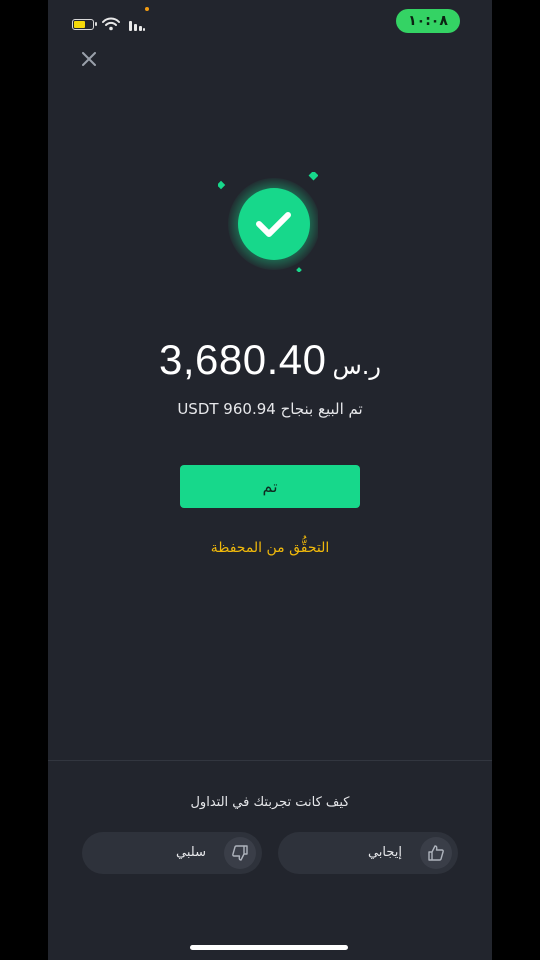 The width and height of the screenshot is (540, 960). I want to click on thumbs-up-icon, so click(436, 853).